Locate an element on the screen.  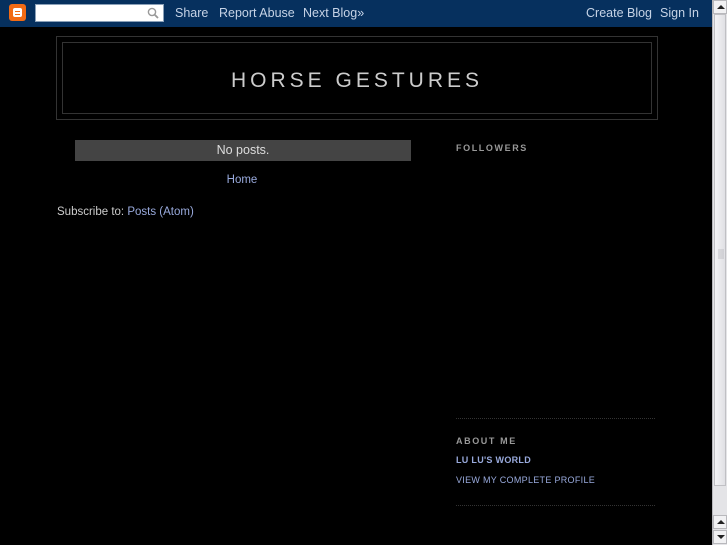
scroll-down-button is located at coordinates (720, 537).